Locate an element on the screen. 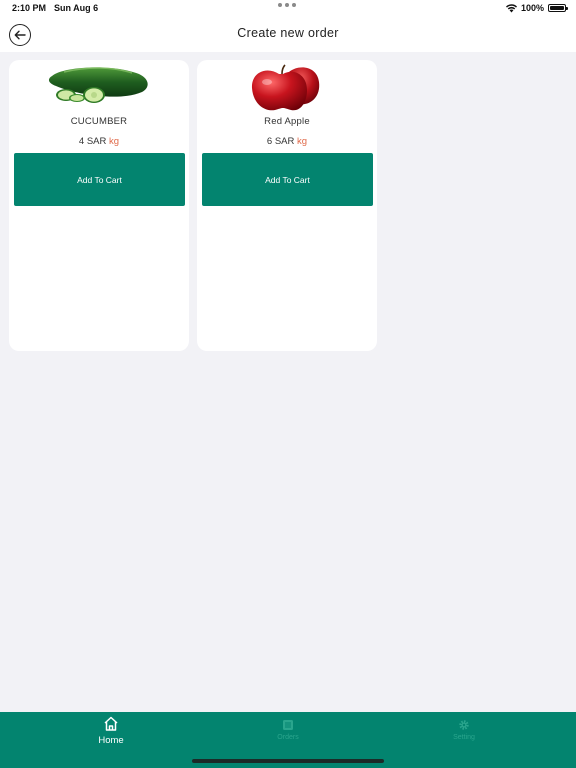 This screenshot has width=576, height=768. status-date: Sun Aug 6 is located at coordinates (76, 8).